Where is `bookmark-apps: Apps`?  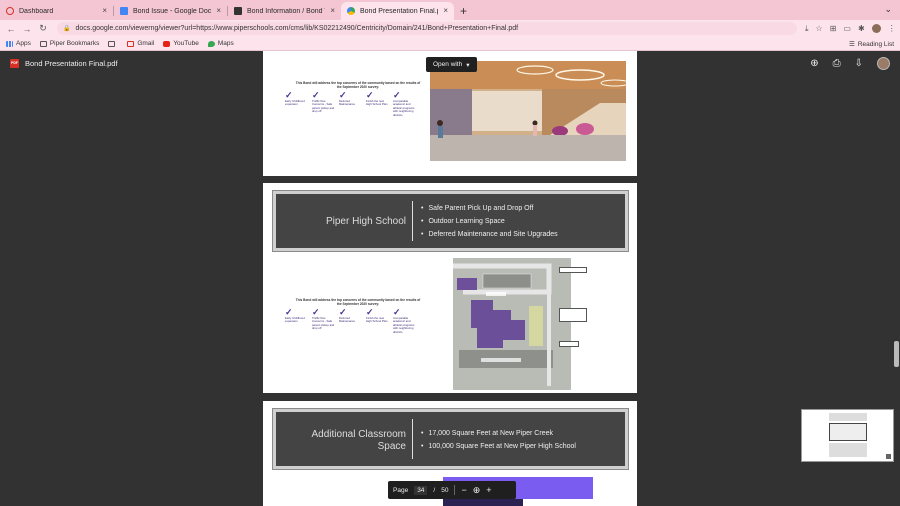
bookmark-apps: Apps is located at coordinates (18, 43).